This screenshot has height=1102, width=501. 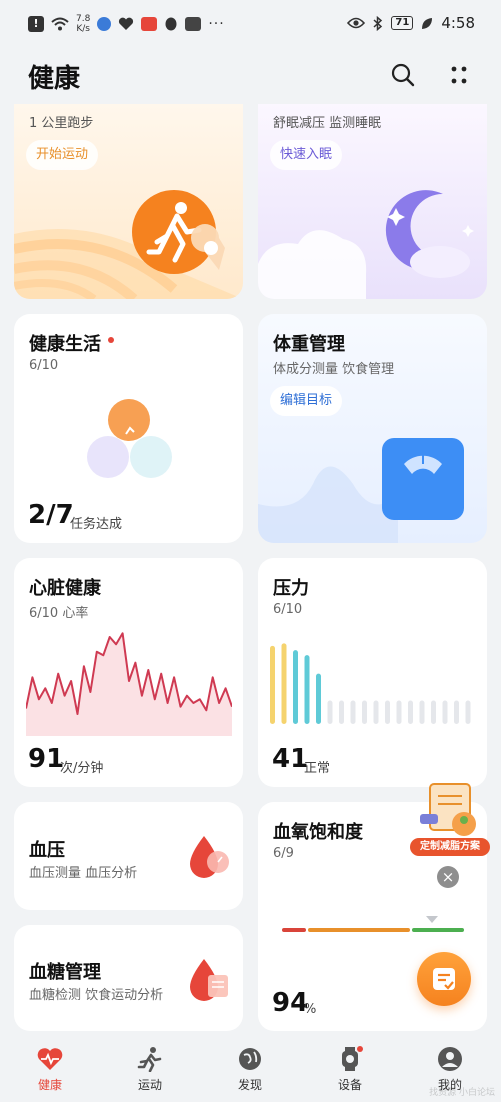 What do you see at coordinates (193, 24) in the screenshot?
I see `app-icon` at bounding box center [193, 24].